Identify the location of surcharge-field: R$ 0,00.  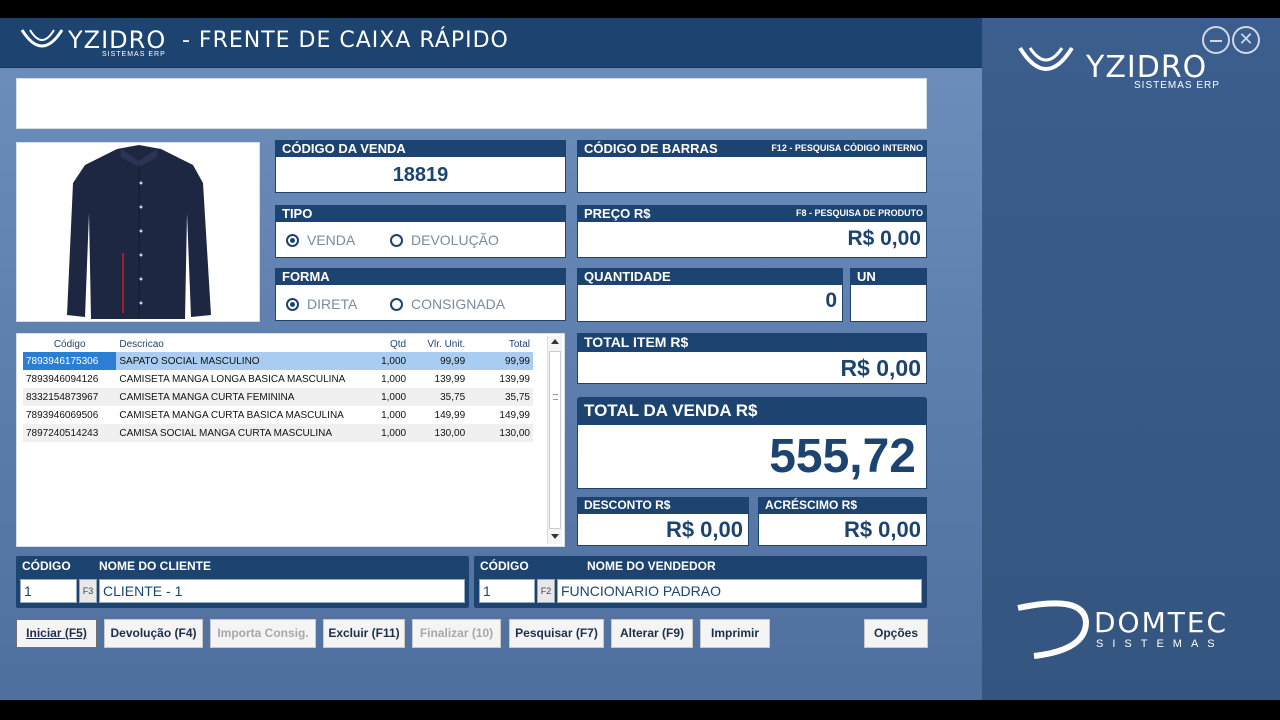
(842, 530).